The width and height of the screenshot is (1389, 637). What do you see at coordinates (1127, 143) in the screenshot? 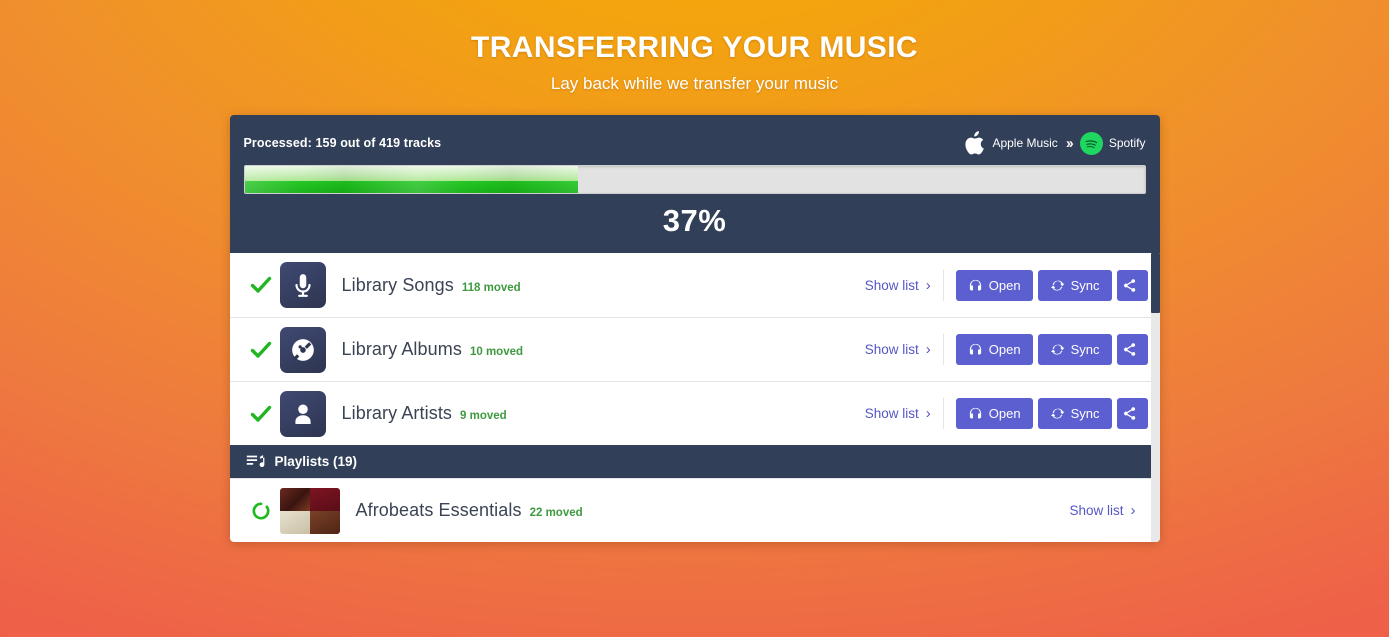
I see `target-service-name: Spotify` at bounding box center [1127, 143].